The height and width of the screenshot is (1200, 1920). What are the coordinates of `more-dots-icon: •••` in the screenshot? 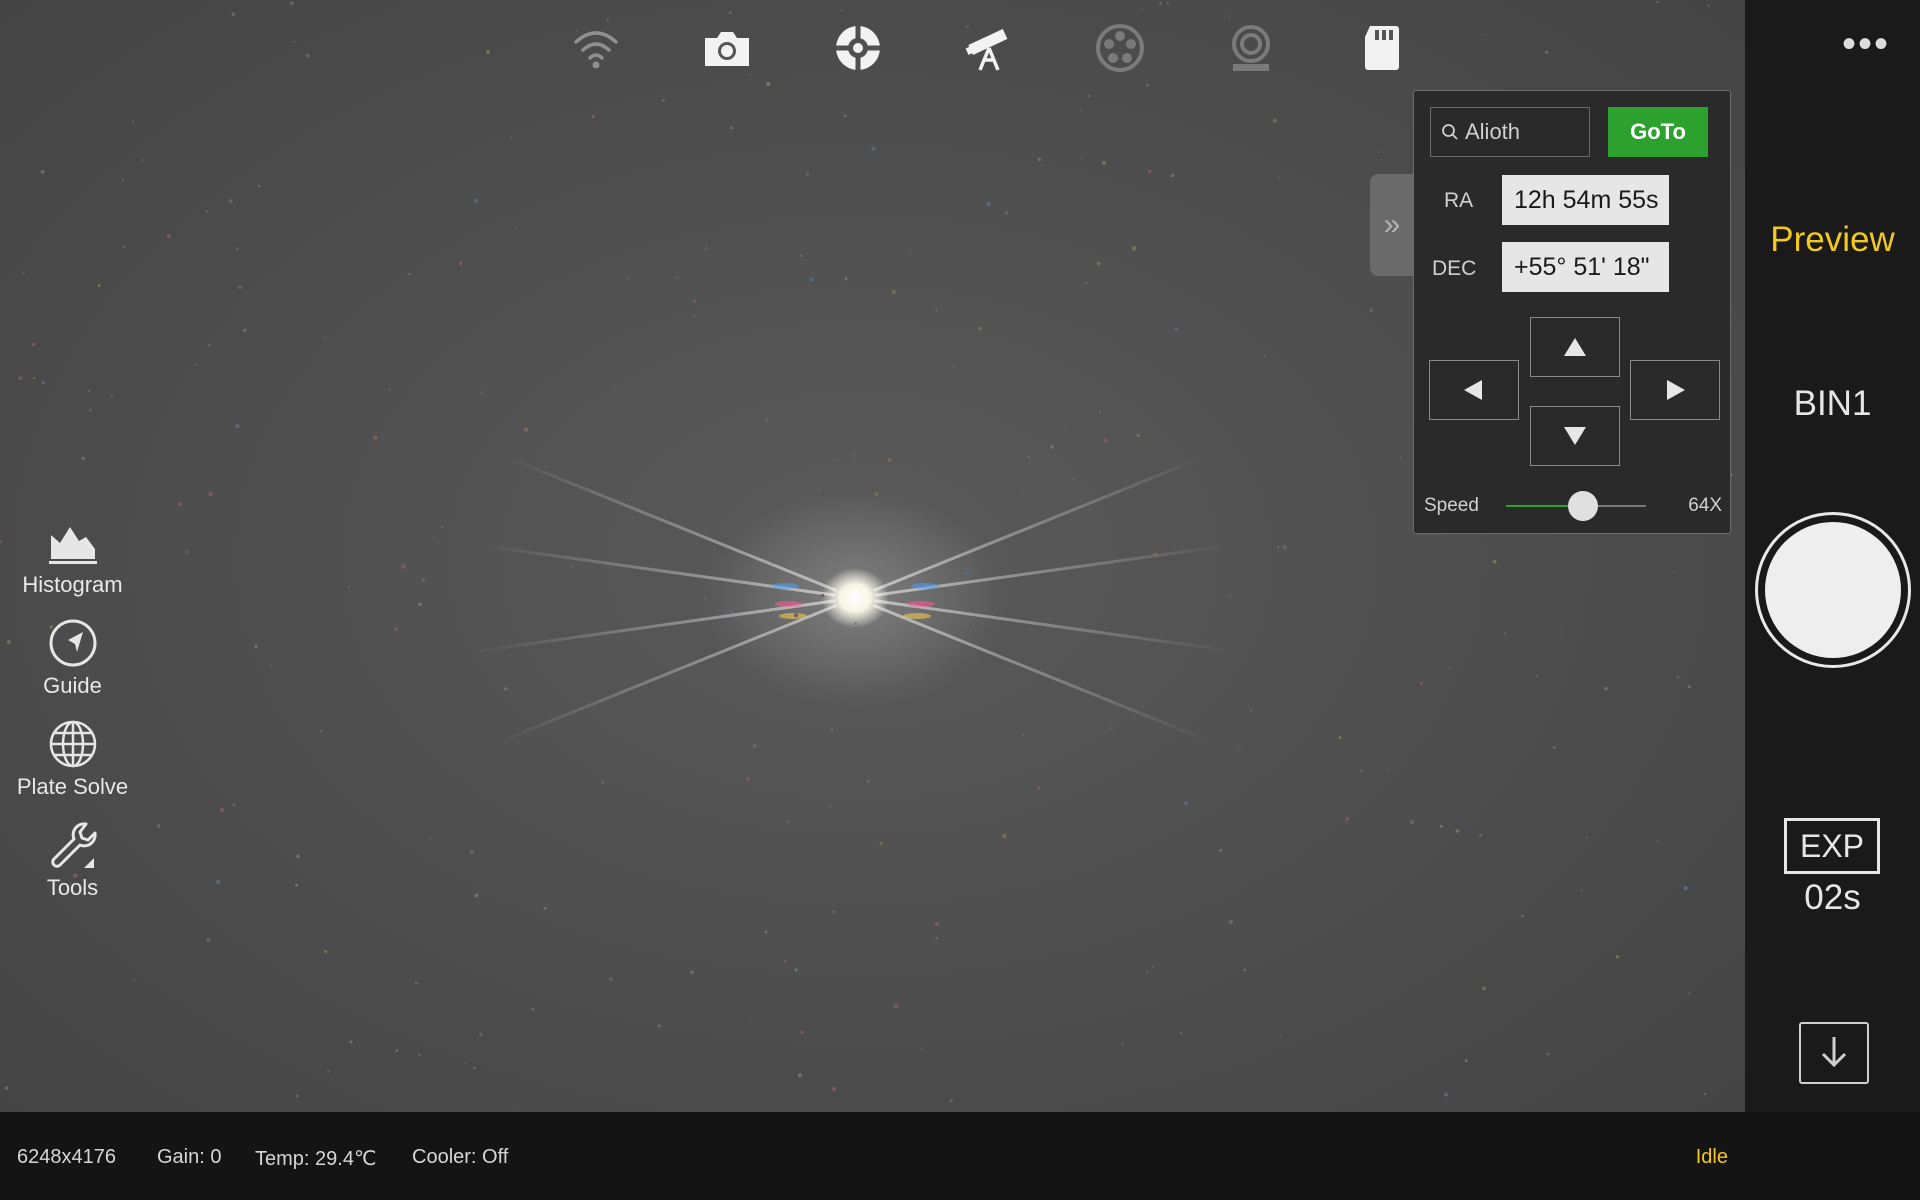 It's located at (1866, 44).